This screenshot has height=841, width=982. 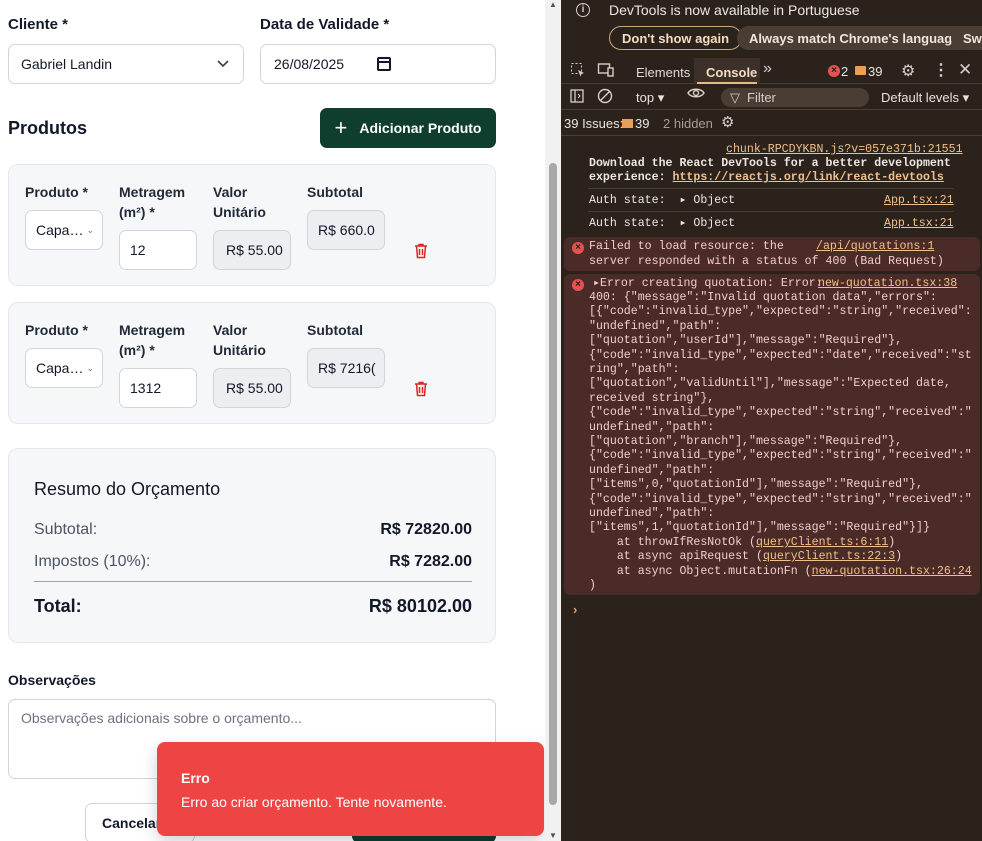 What do you see at coordinates (341, 127) in the screenshot?
I see `plus-icon: +` at bounding box center [341, 127].